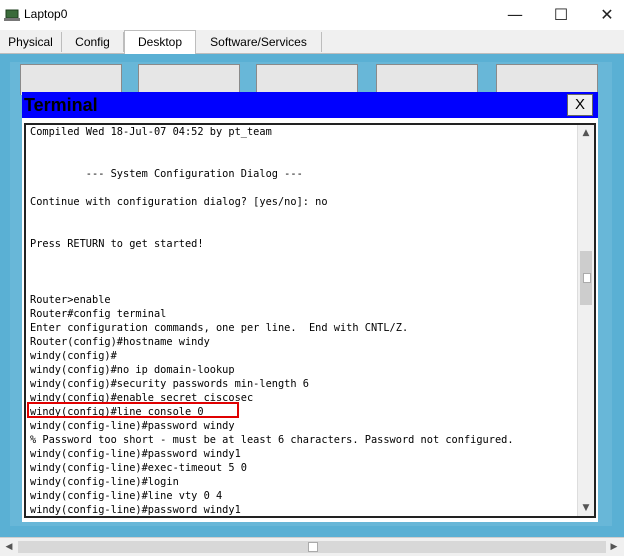 This screenshot has height=556, width=624. What do you see at coordinates (138, 468) in the screenshot?
I see `terminal-line: windy(config-line)#exec-timeout 5 0` at bounding box center [138, 468].